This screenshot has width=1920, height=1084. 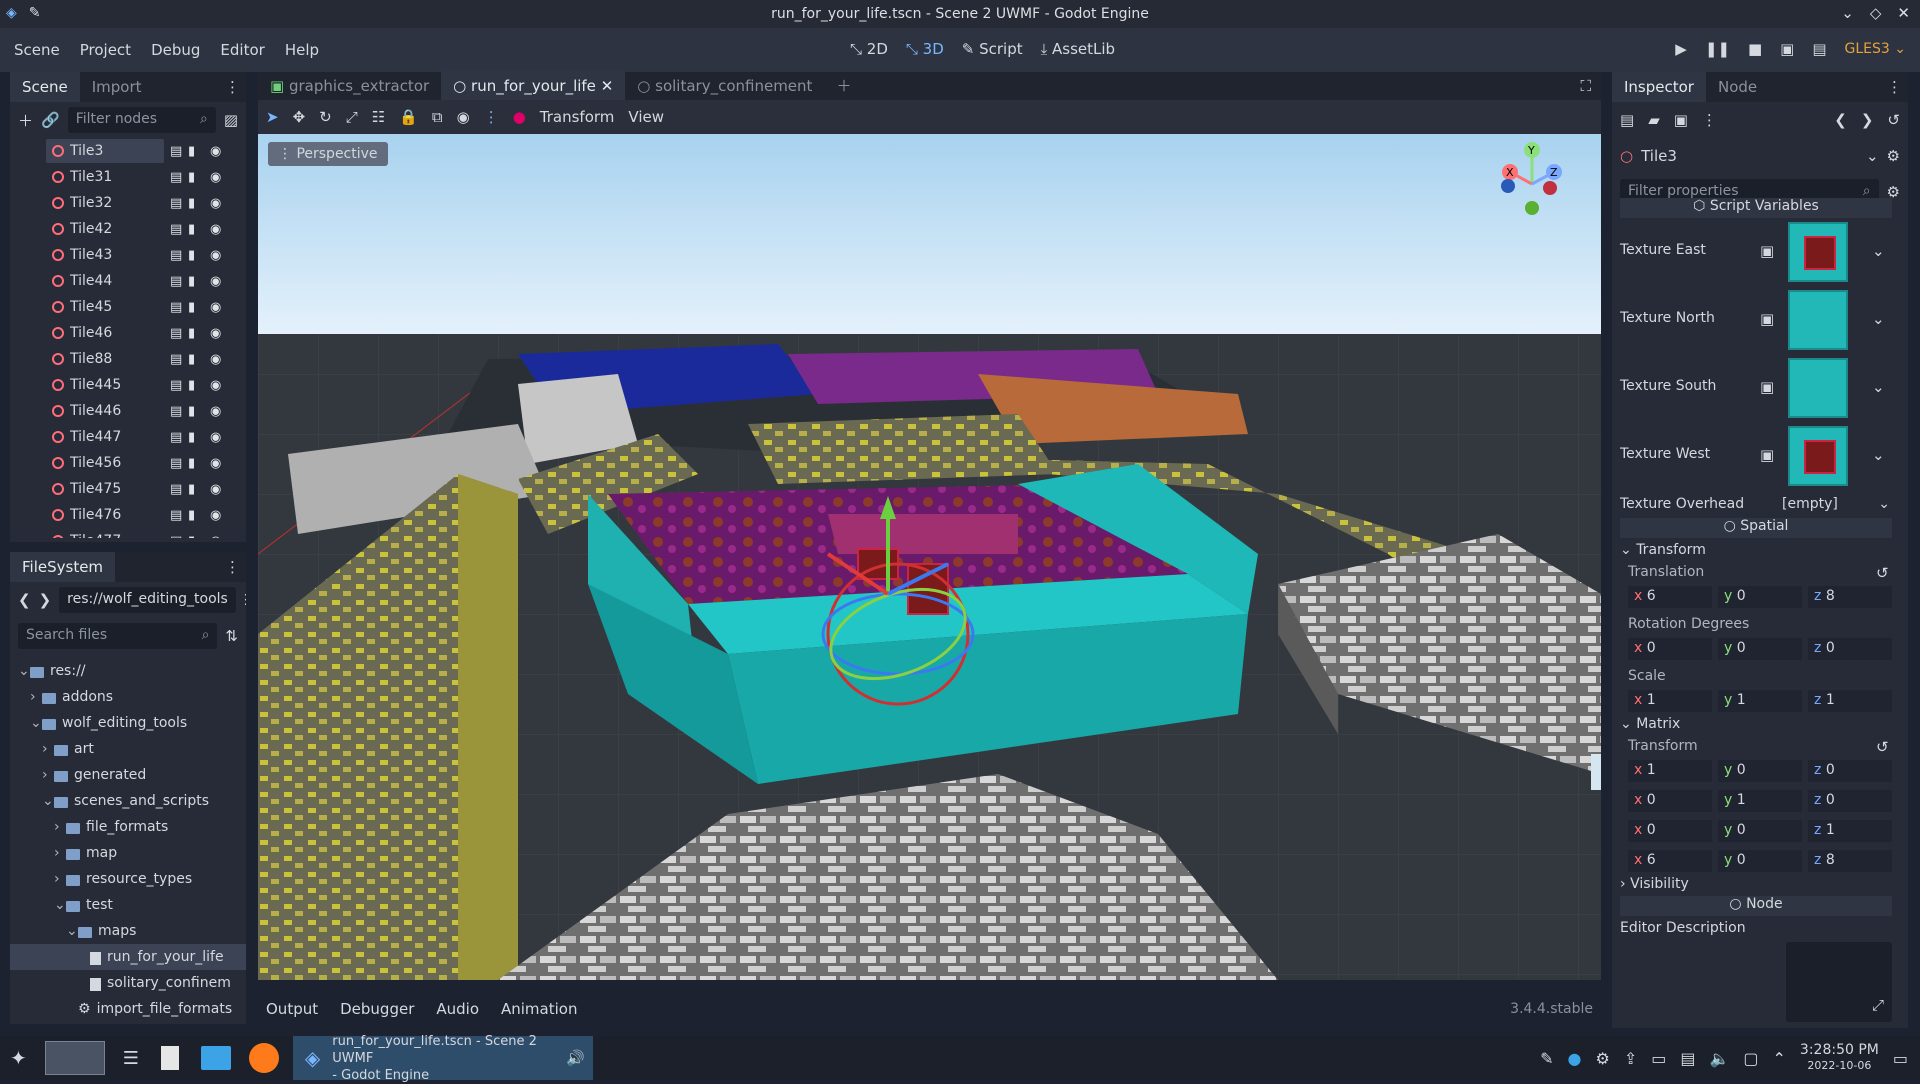 I want to click on new-tab-icon: ＋, so click(x=843, y=86).